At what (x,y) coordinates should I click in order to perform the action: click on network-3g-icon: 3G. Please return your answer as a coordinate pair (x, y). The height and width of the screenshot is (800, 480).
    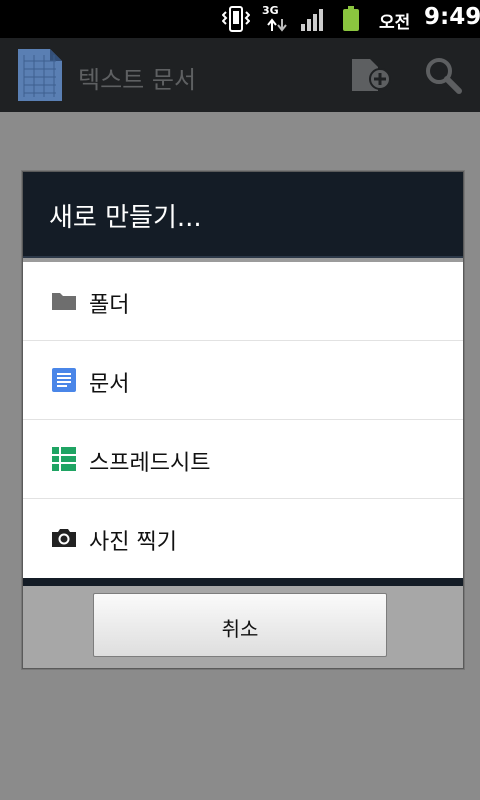
    Looking at the image, I should click on (275, 19).